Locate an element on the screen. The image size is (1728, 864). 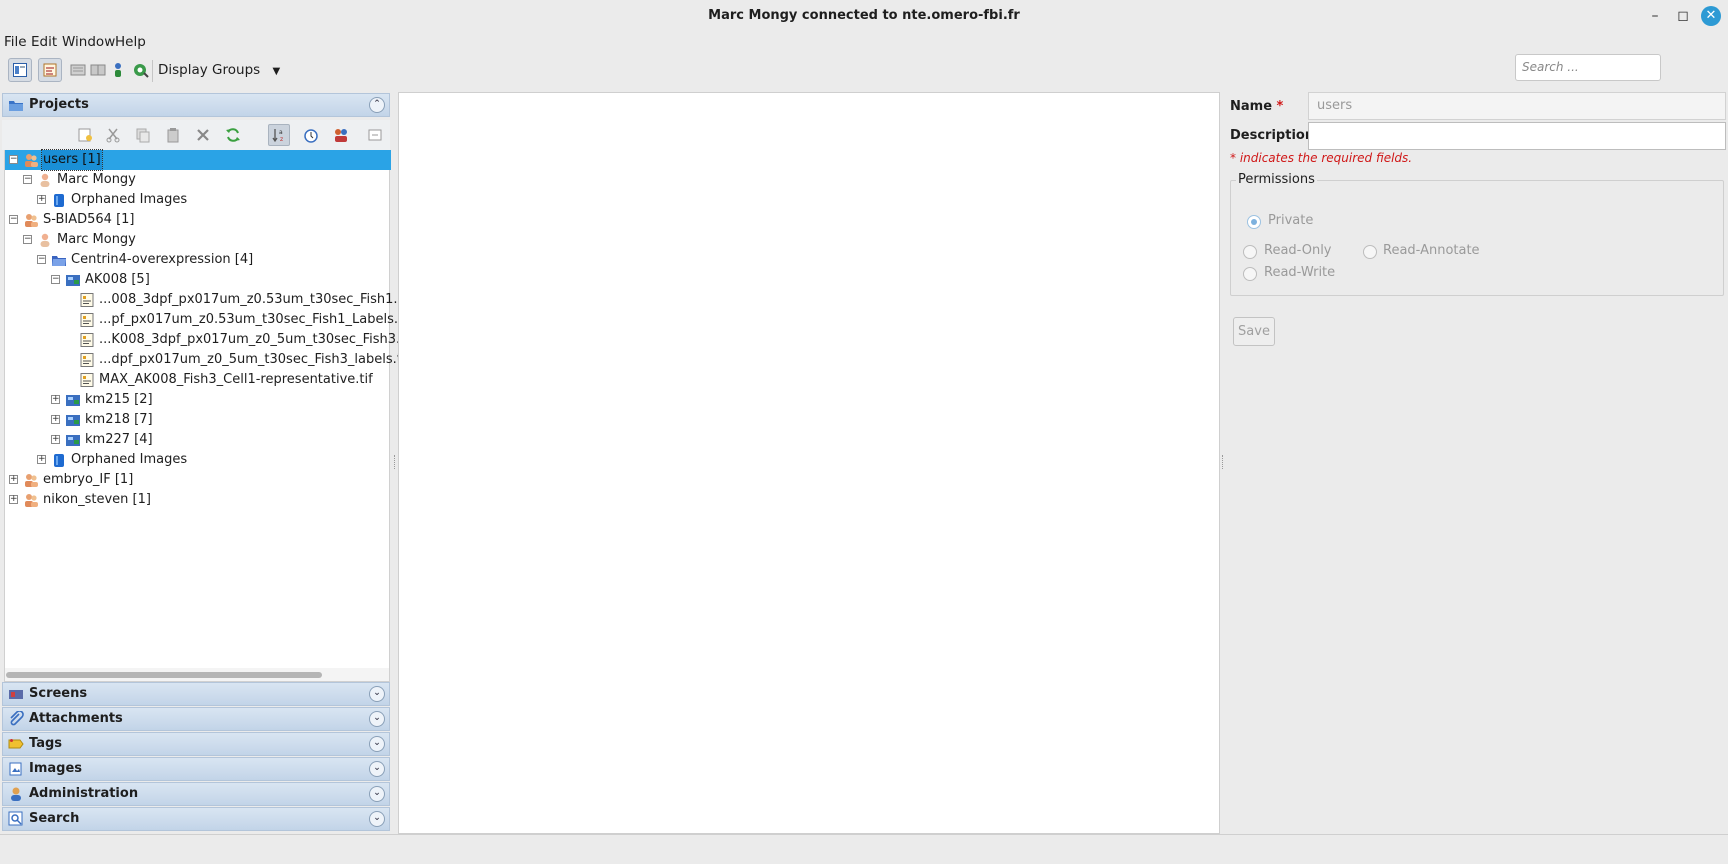
search-panel-title: Search is located at coordinates (54, 818).